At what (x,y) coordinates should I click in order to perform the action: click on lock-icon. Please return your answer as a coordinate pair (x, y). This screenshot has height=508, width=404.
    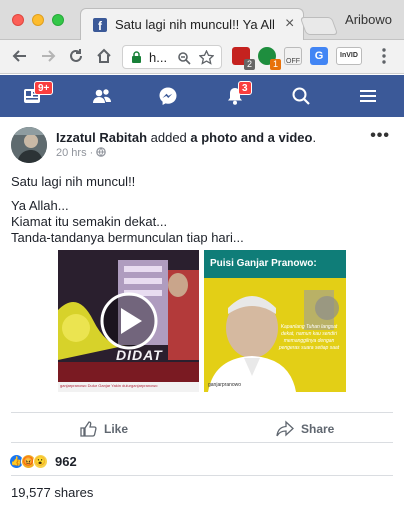
    Looking at the image, I should click on (136, 57).